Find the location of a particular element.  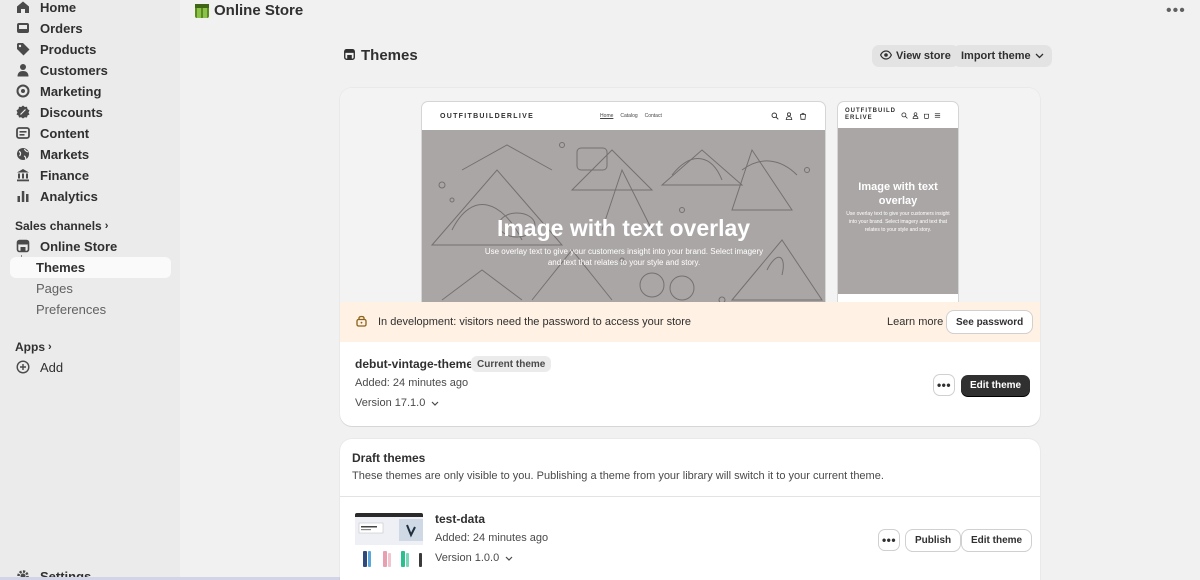

globe-icon is located at coordinates (23, 154).